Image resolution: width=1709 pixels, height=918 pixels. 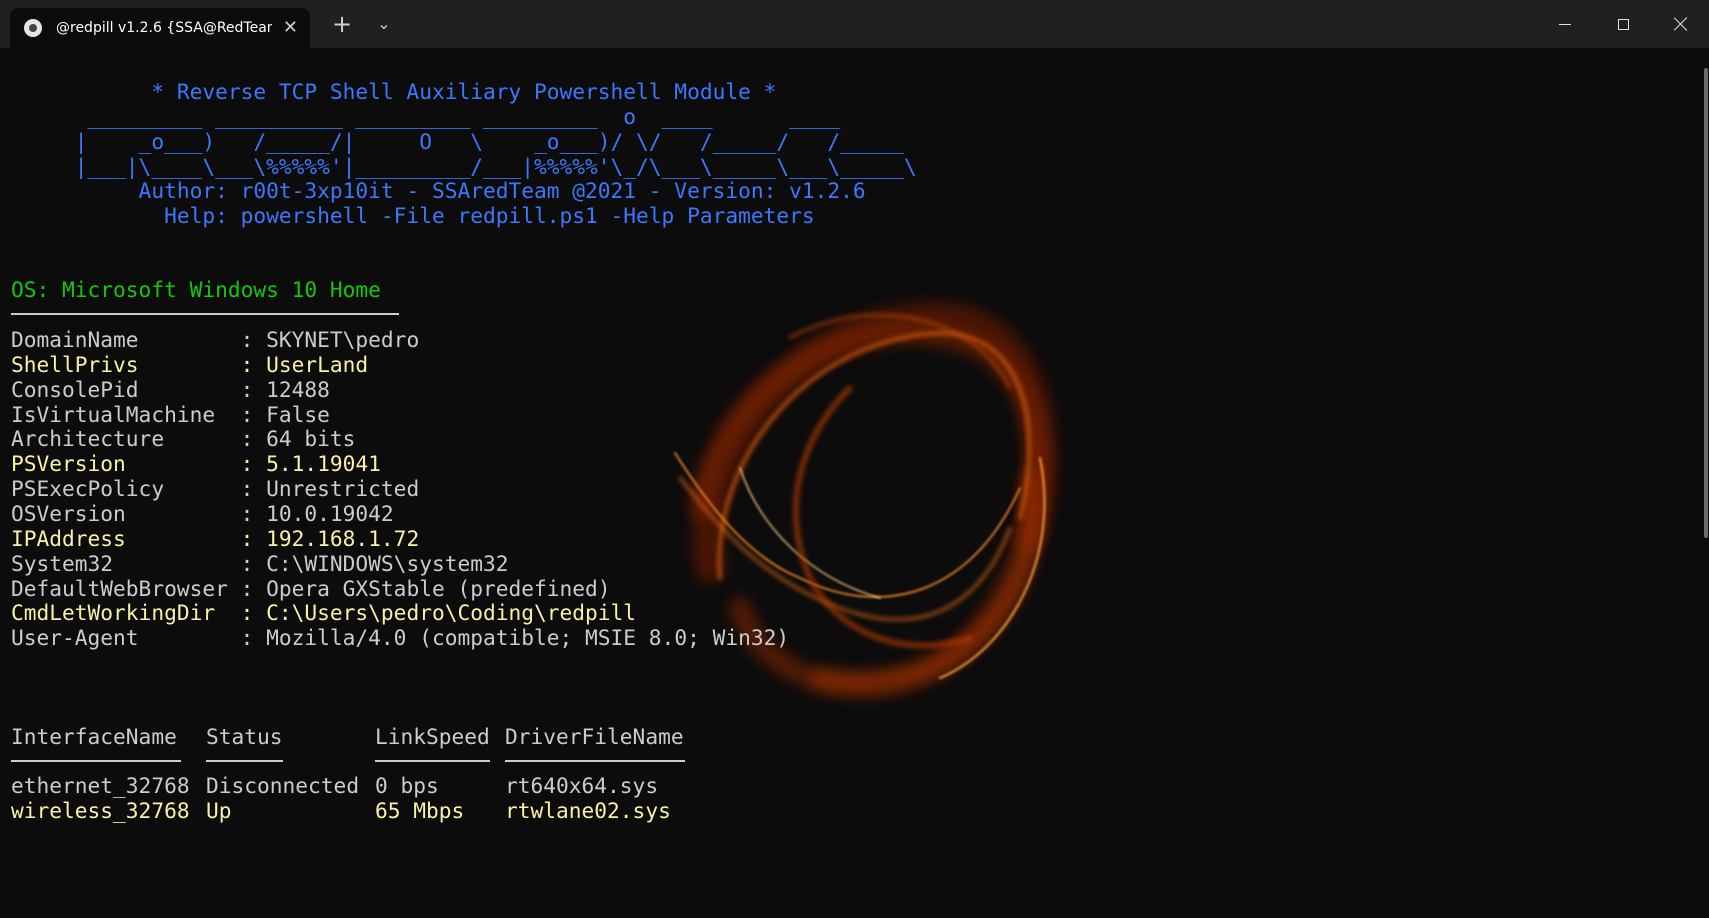 What do you see at coordinates (126, 563) in the screenshot?
I see `sysinfo-key: System32` at bounding box center [126, 563].